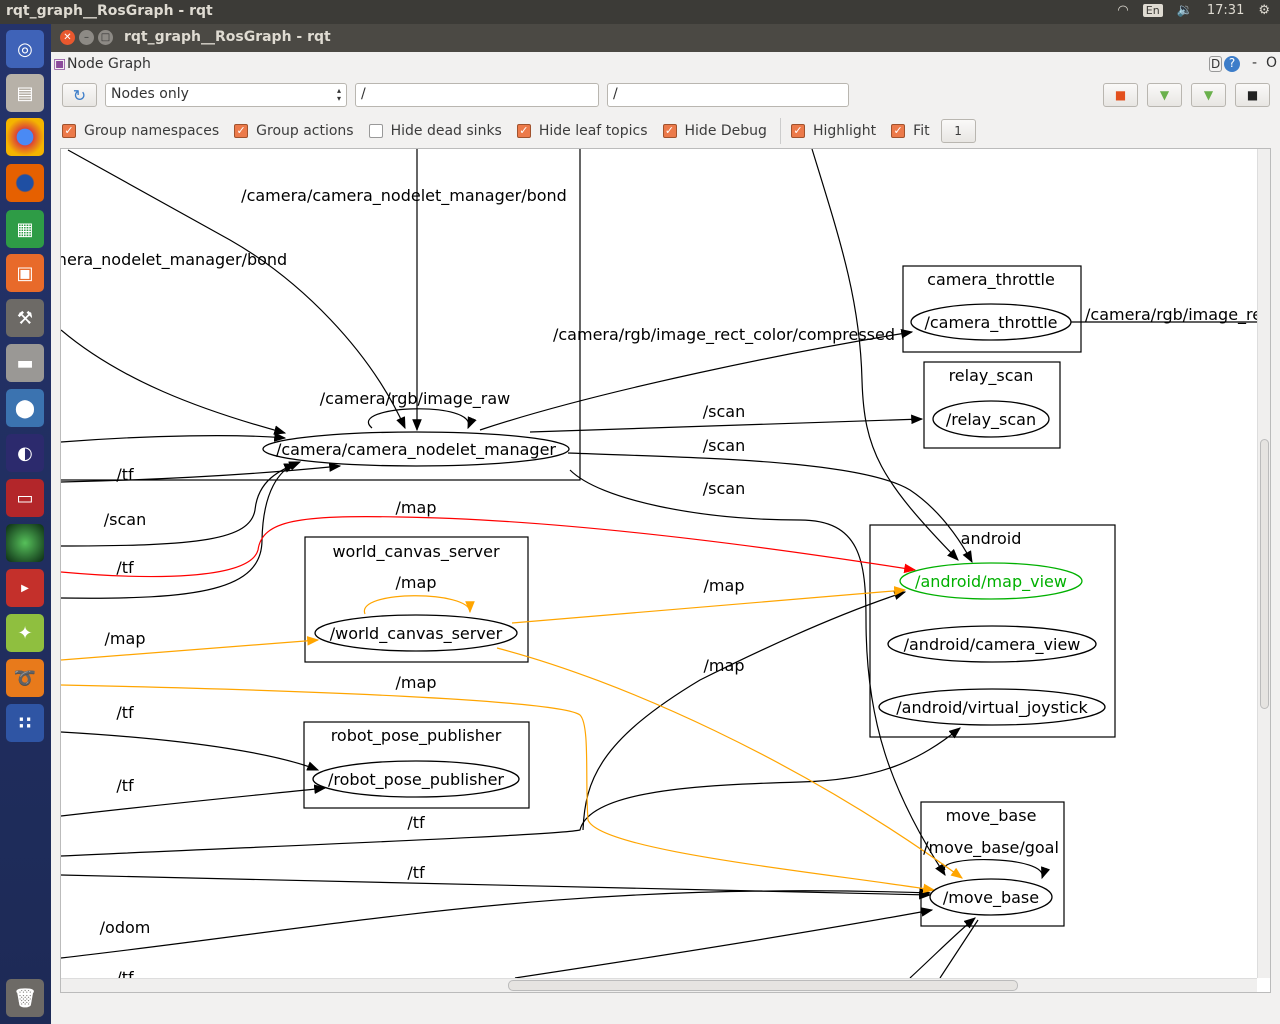  What do you see at coordinates (415, 399) in the screenshot?
I see `edge-label: /camera/rgb/image_raw` at bounding box center [415, 399].